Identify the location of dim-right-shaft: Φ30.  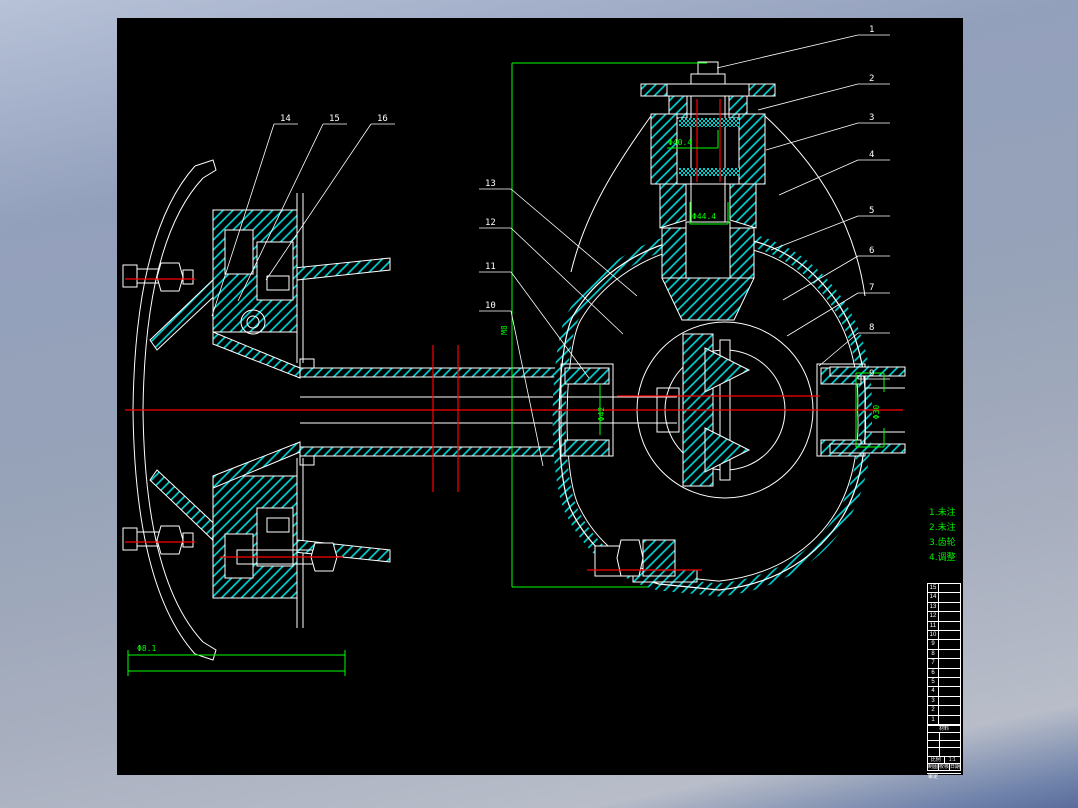
(876, 412).